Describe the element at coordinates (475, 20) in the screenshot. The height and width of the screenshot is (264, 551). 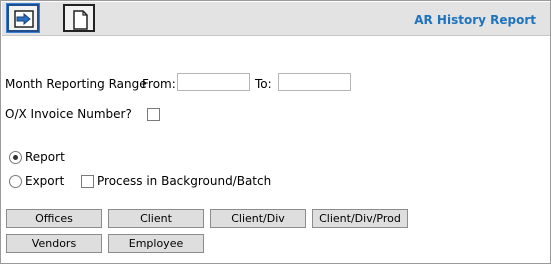
I see `page-title: AR History Report` at that location.